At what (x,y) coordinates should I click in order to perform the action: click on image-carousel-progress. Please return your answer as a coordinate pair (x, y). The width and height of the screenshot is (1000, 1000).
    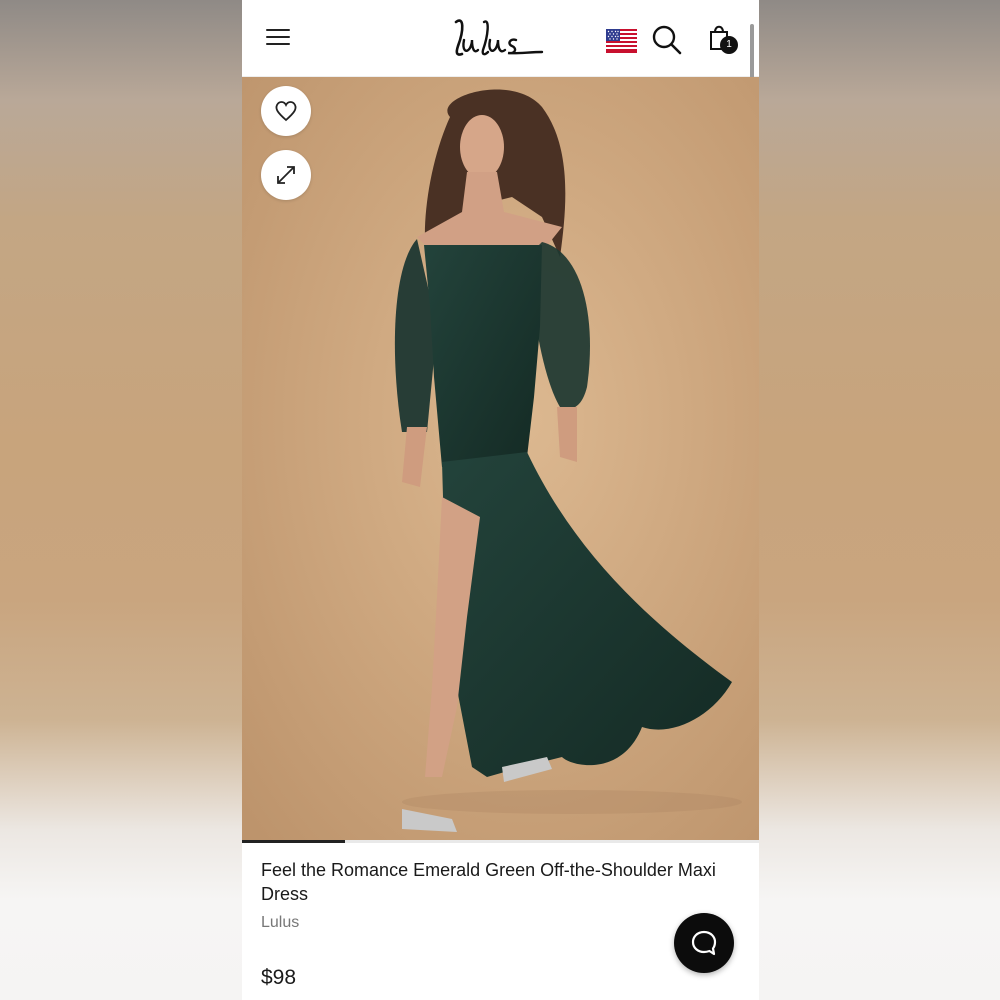
    Looking at the image, I should click on (500, 841).